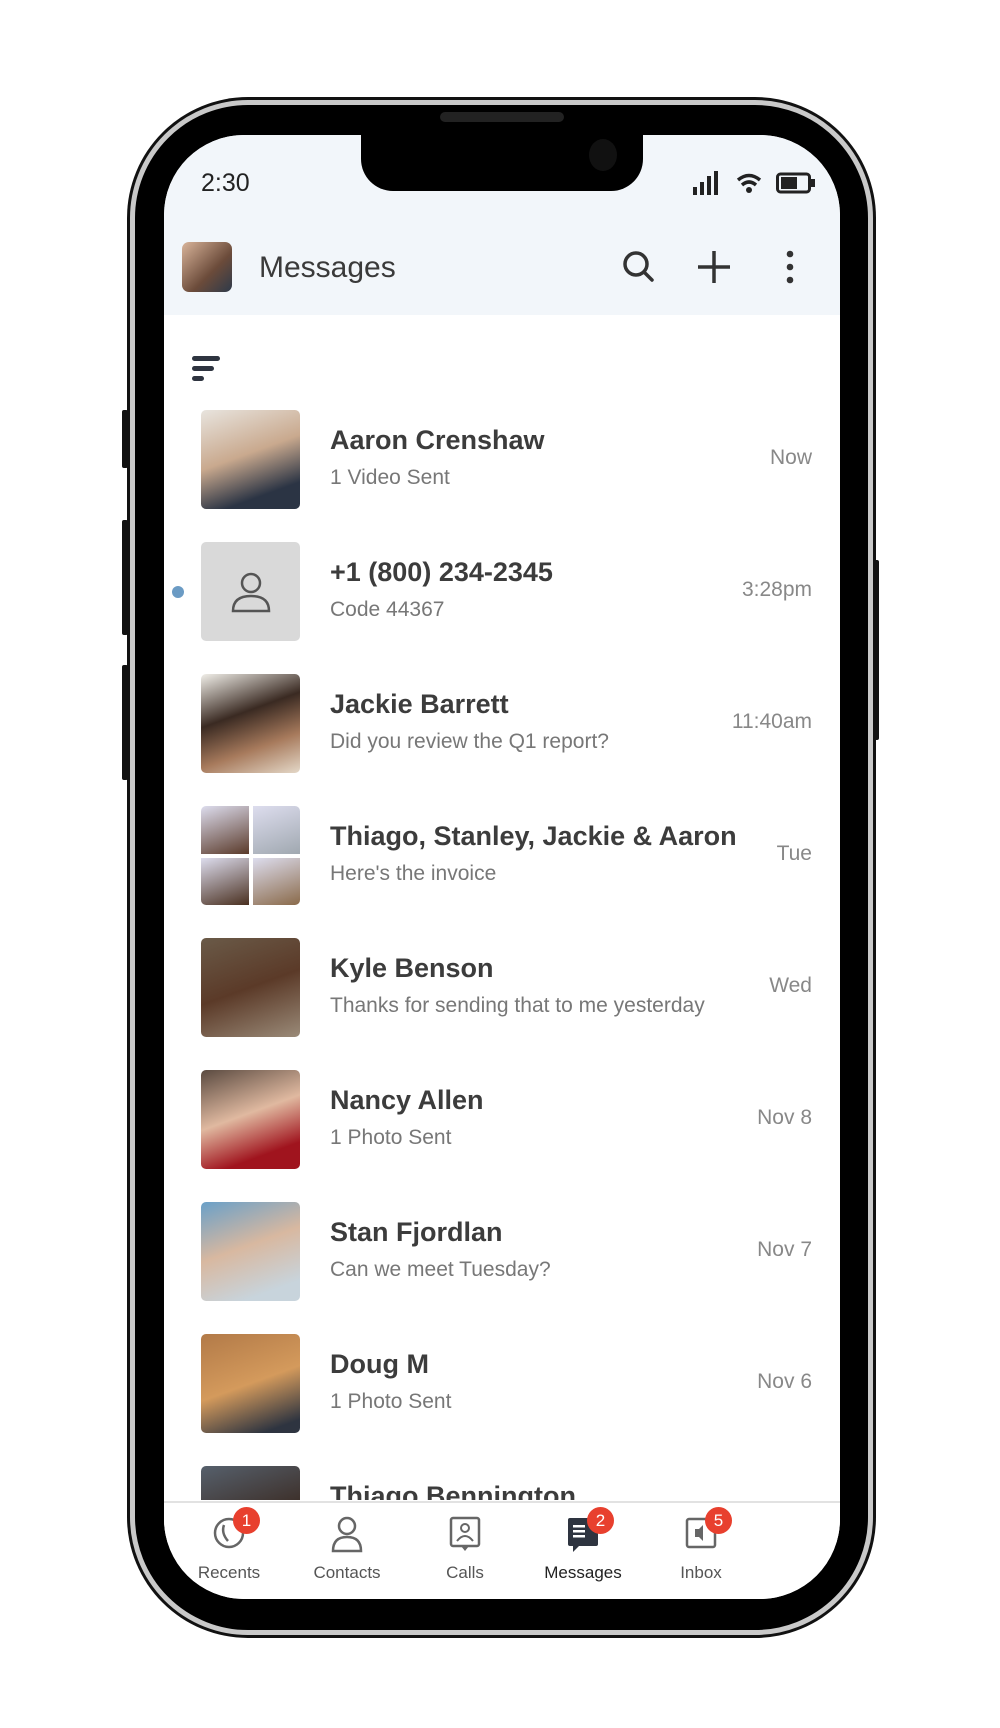  What do you see at coordinates (790, 985) in the screenshot?
I see `message-date: Wed` at bounding box center [790, 985].